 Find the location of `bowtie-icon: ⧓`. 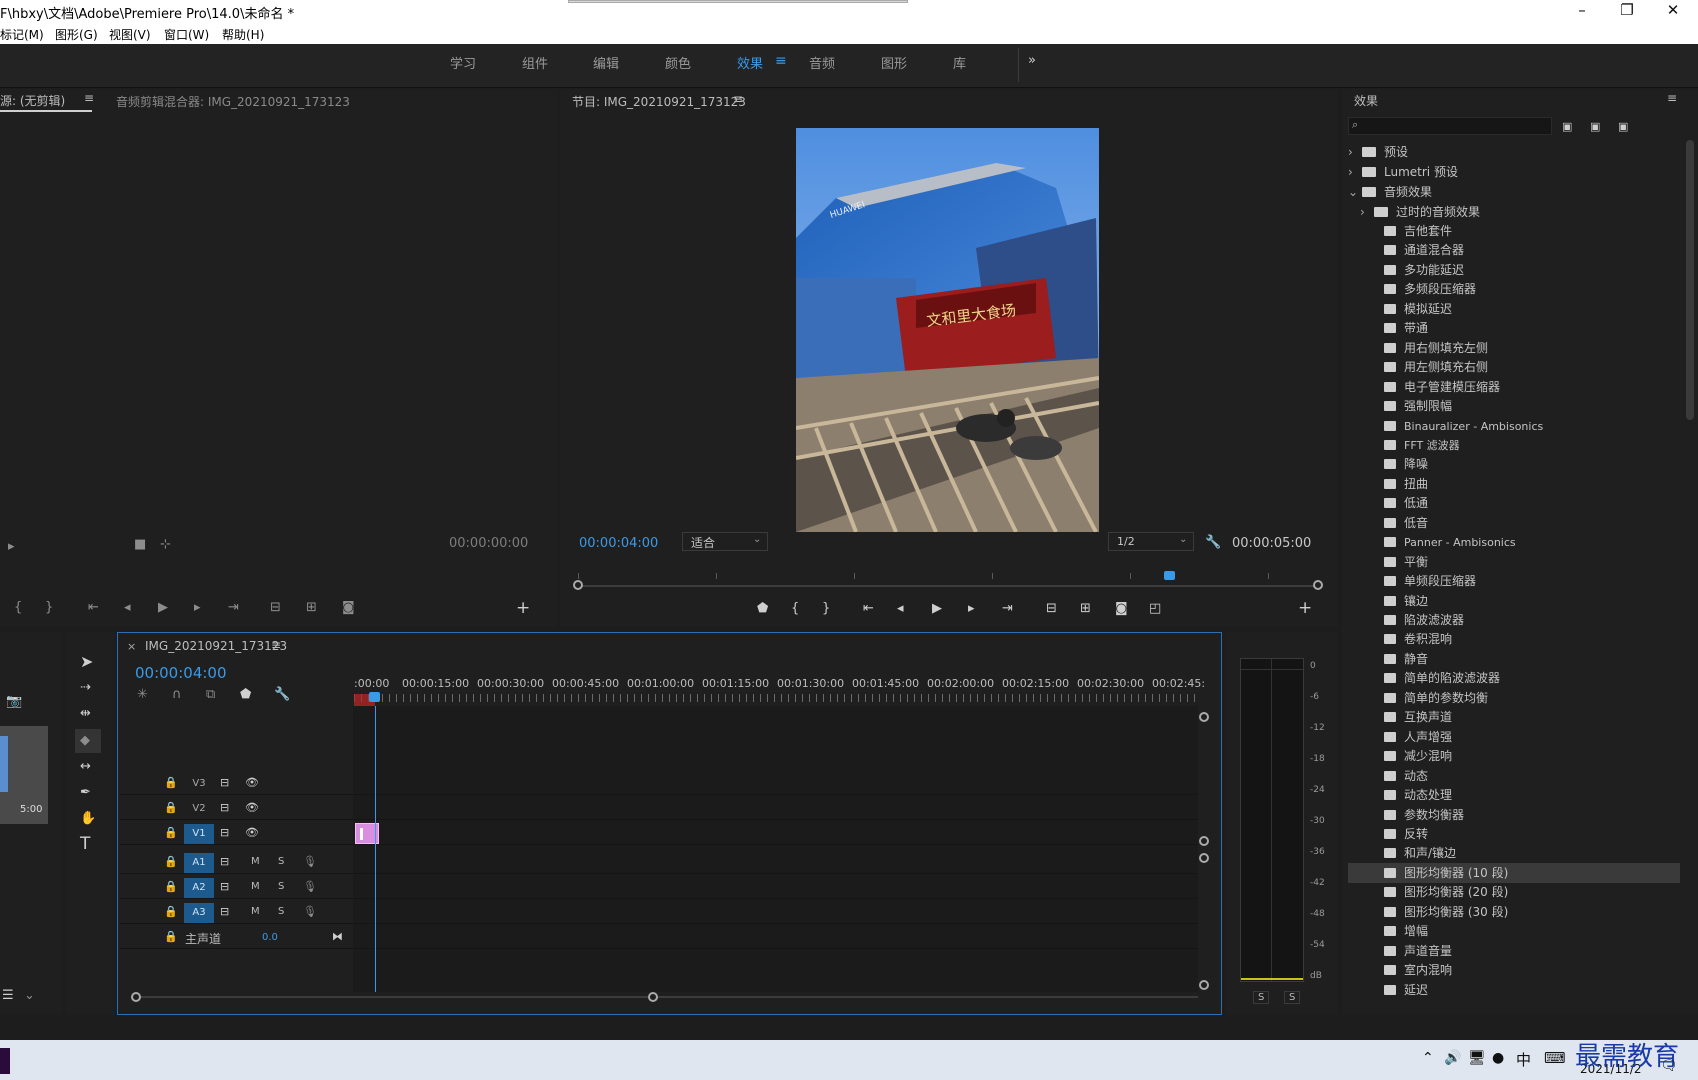

bowtie-icon: ⧓ is located at coordinates (337, 937).